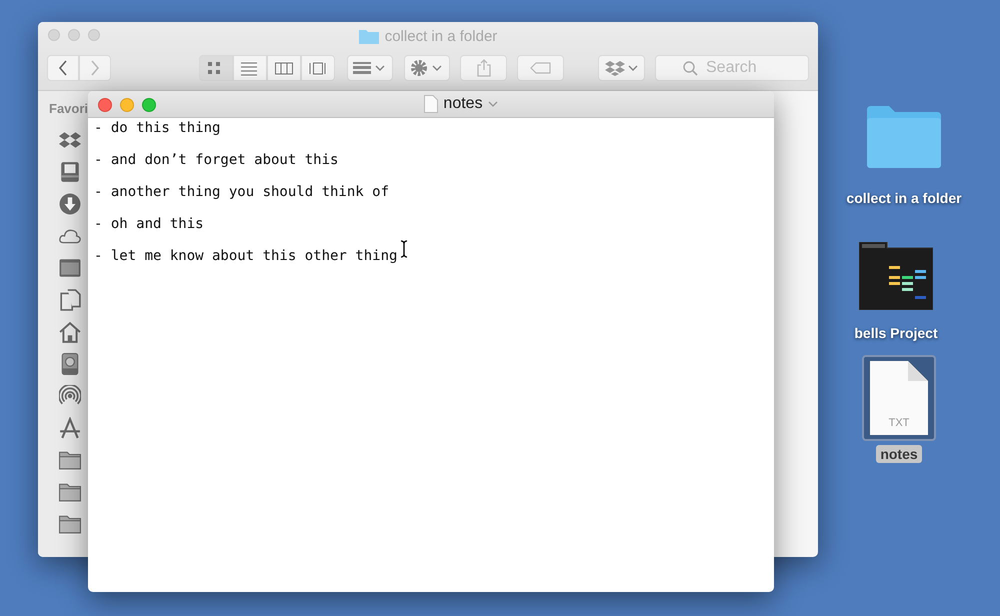  What do you see at coordinates (216, 160) in the screenshot?
I see `text-line: - and don’t forget about this` at bounding box center [216, 160].